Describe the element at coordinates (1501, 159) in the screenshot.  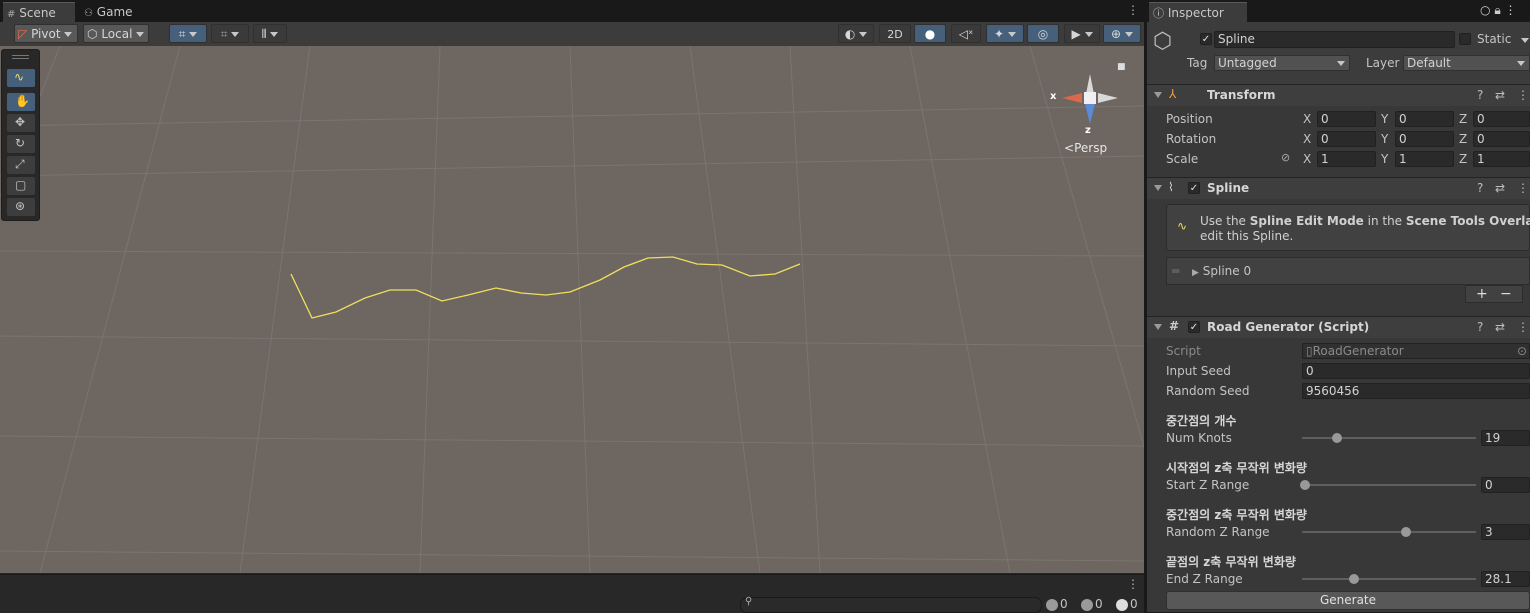
I see `scale-z-field: 1` at that location.